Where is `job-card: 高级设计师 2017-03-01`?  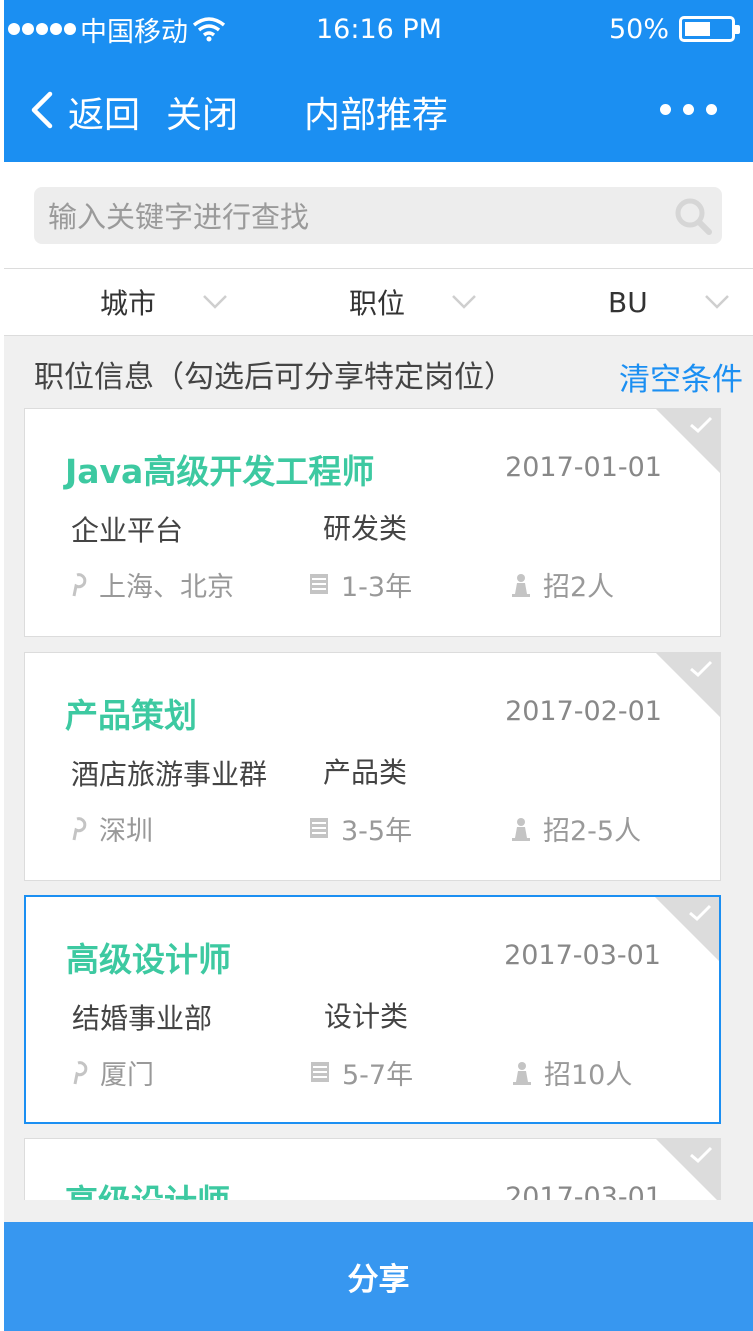
job-card: 高级设计师 2017-03-01 is located at coordinates (372, 1169).